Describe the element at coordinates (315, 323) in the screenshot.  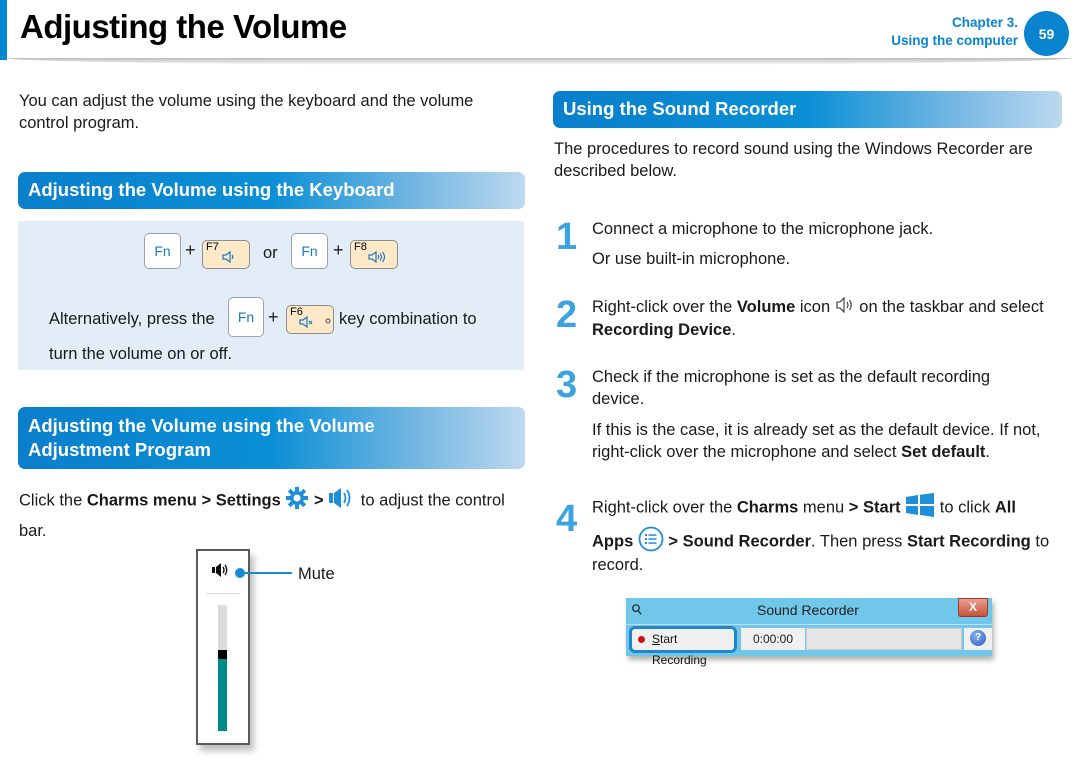
I see `mute-icon` at that location.